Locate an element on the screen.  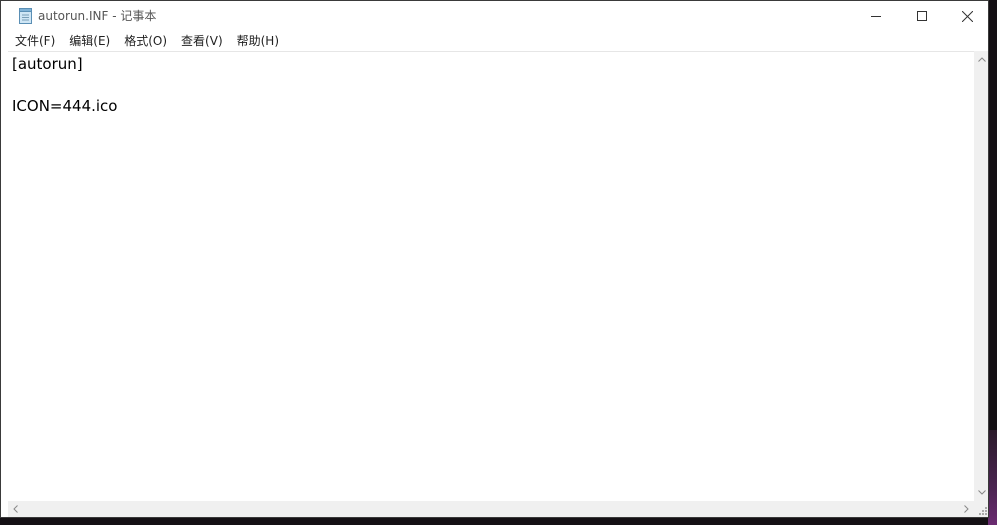
title-bar: autorun.INF - 记事本 is located at coordinates (494, 16).